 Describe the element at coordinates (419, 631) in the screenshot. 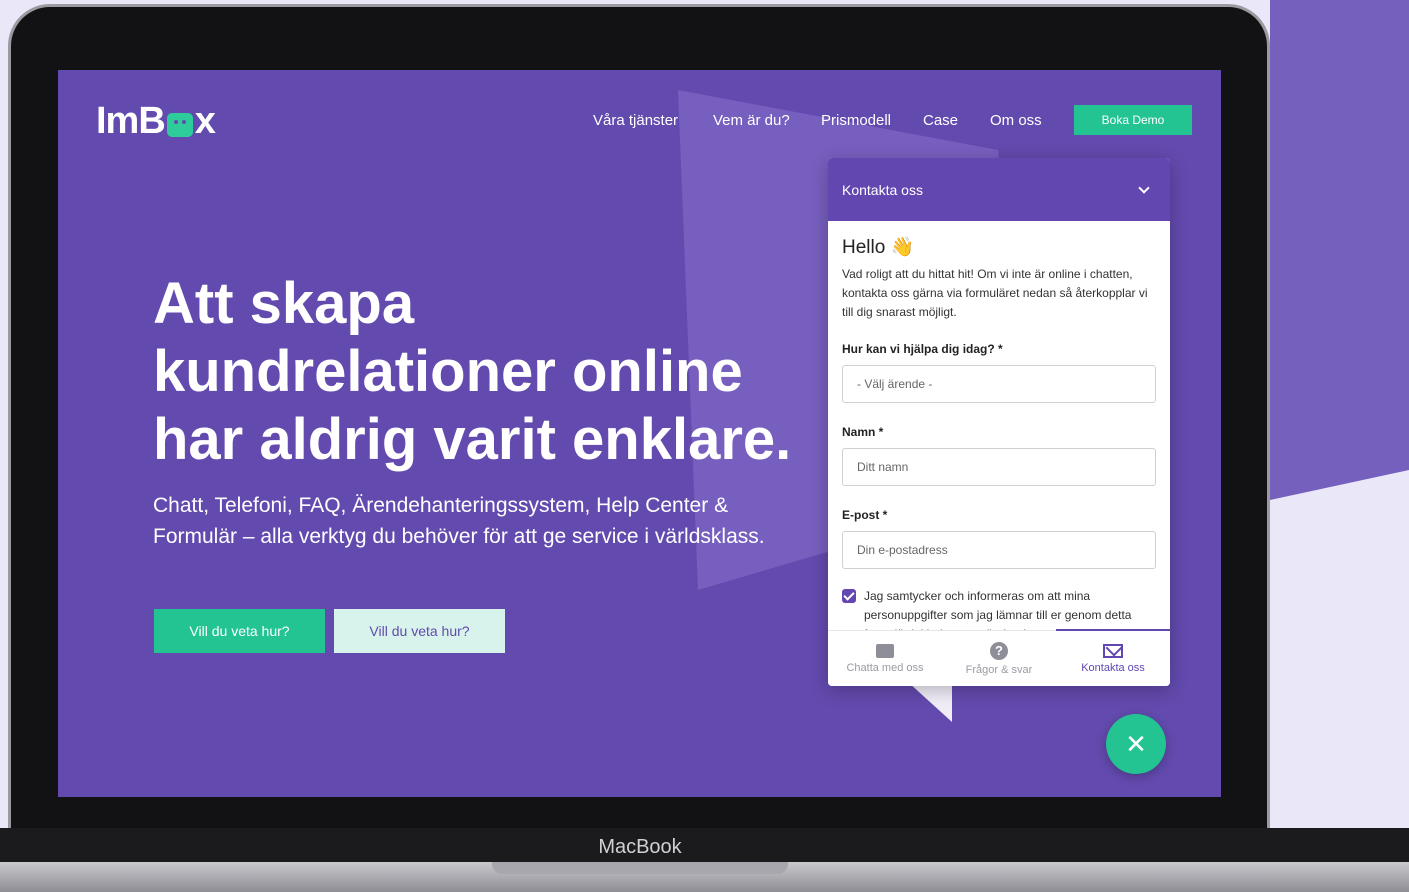

I see `cta-secondary-button: Vill du veta hur?` at that location.